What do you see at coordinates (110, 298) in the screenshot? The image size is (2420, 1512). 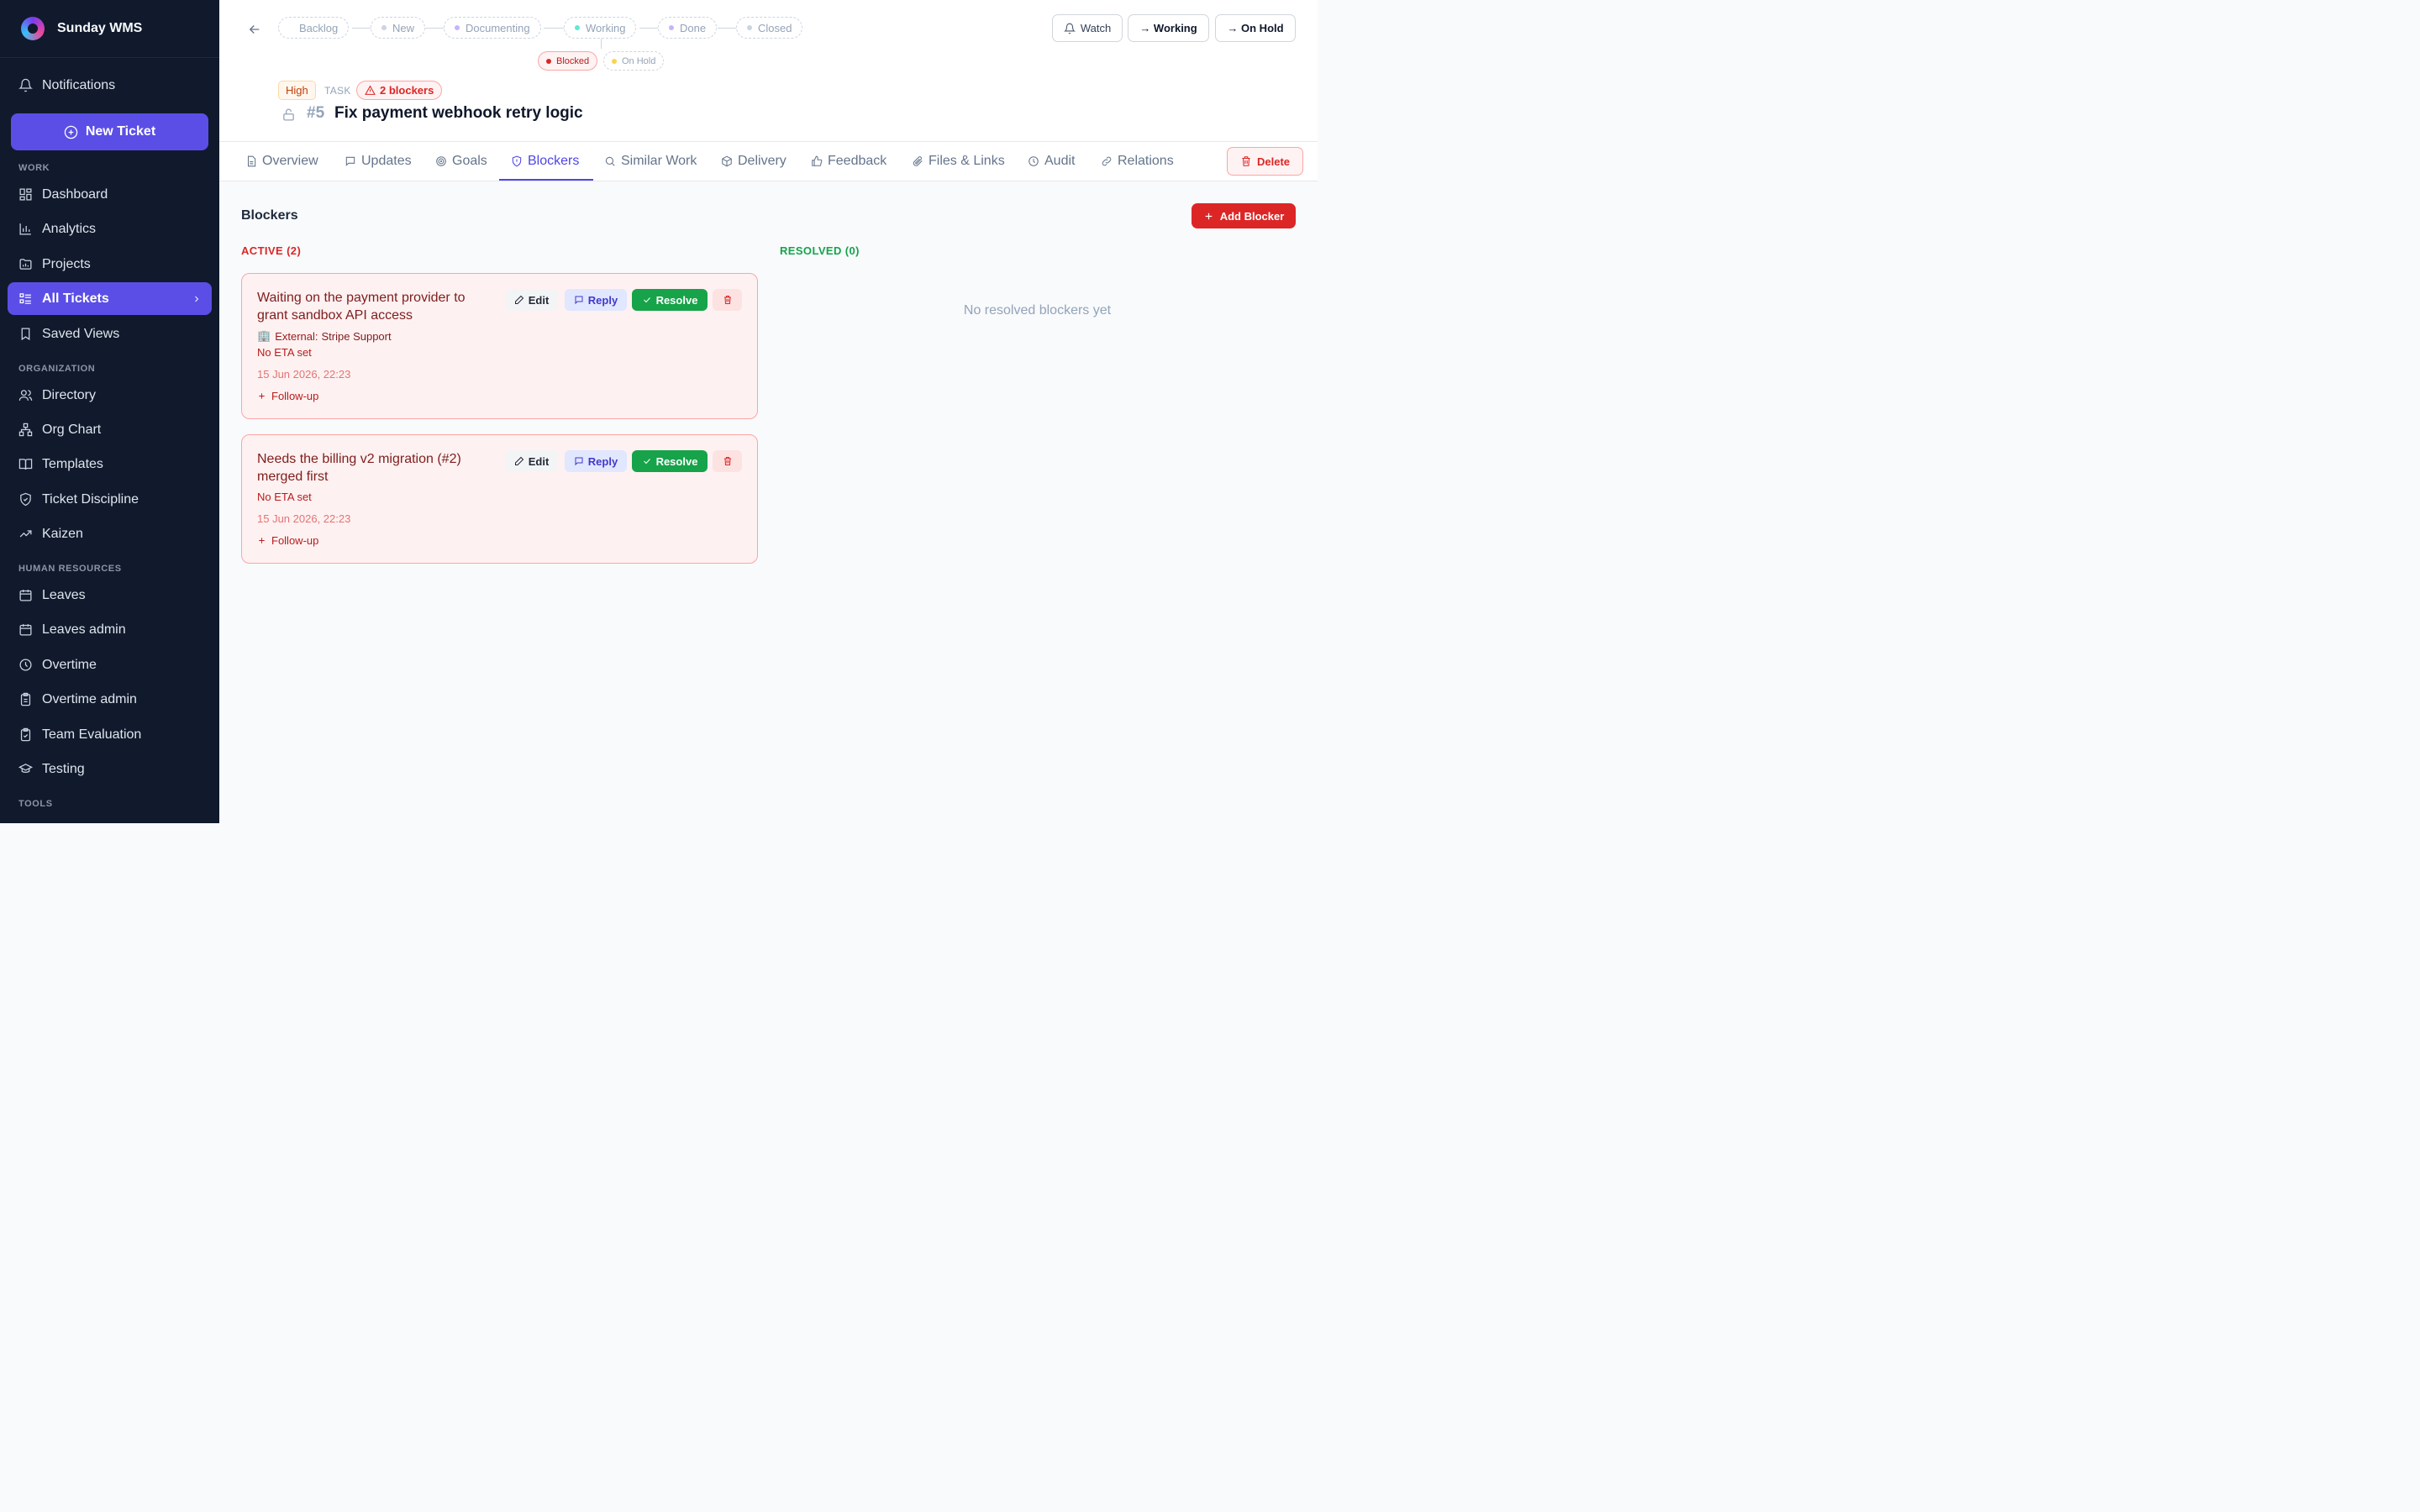 I see `sidebar-item-all-tickets: All Tickets` at bounding box center [110, 298].